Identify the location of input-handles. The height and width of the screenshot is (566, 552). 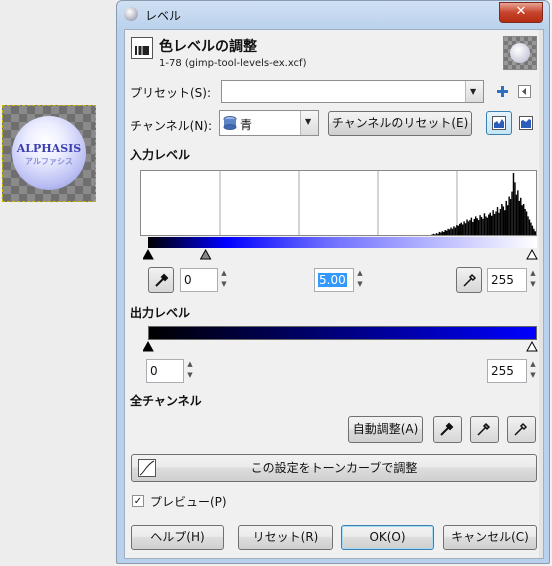
(342, 254).